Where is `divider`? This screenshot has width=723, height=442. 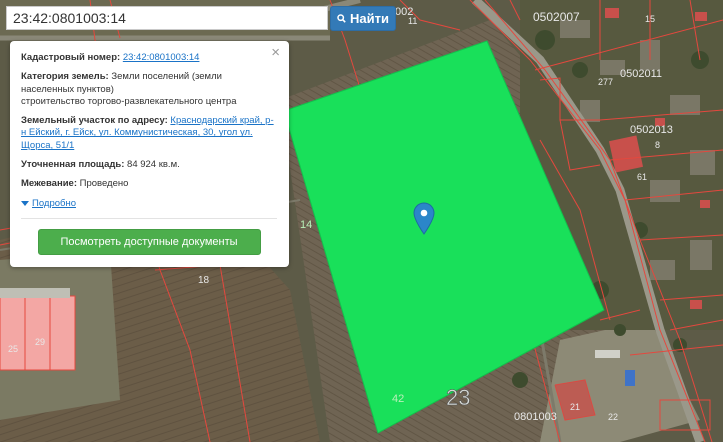 divider is located at coordinates (149, 218).